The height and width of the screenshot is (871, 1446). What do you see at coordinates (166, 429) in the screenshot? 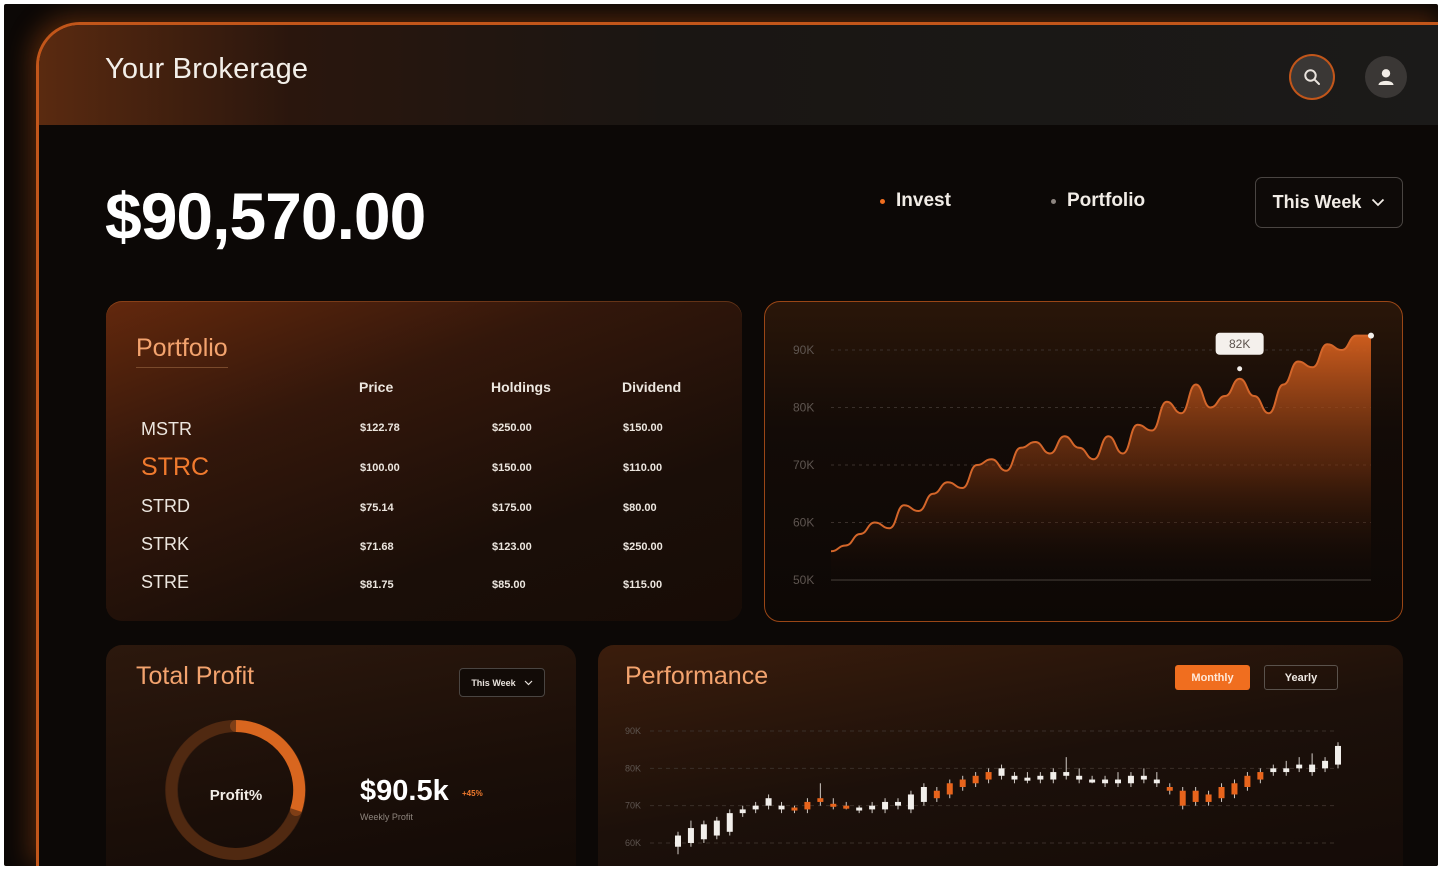
I see `table-row-ticker: MSTR` at bounding box center [166, 429].